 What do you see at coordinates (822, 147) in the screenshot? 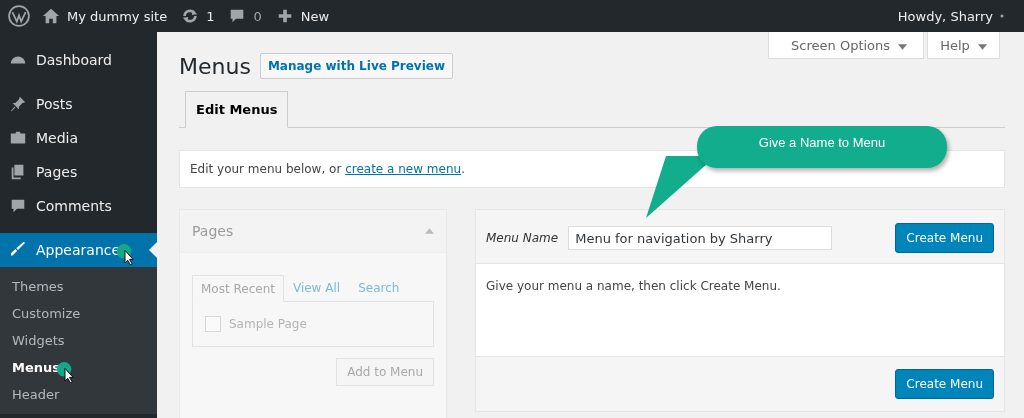
I see `callout-bubble: Give a Name to Menu` at bounding box center [822, 147].